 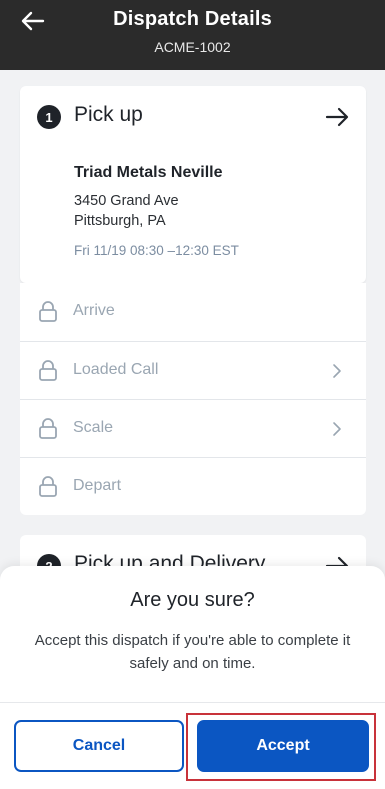 What do you see at coordinates (193, 312) in the screenshot?
I see `action-row-arrive: Arrive` at bounding box center [193, 312].